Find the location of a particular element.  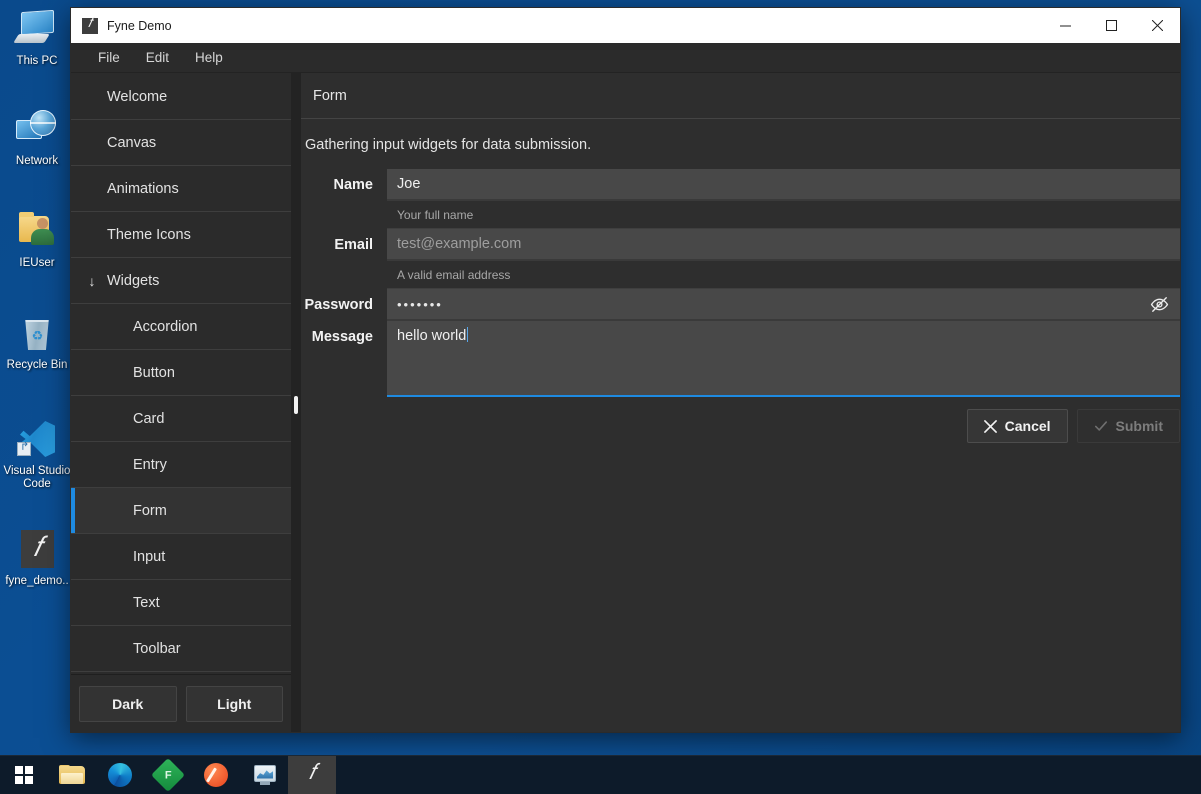

maximize-icon is located at coordinates (1111, 25).